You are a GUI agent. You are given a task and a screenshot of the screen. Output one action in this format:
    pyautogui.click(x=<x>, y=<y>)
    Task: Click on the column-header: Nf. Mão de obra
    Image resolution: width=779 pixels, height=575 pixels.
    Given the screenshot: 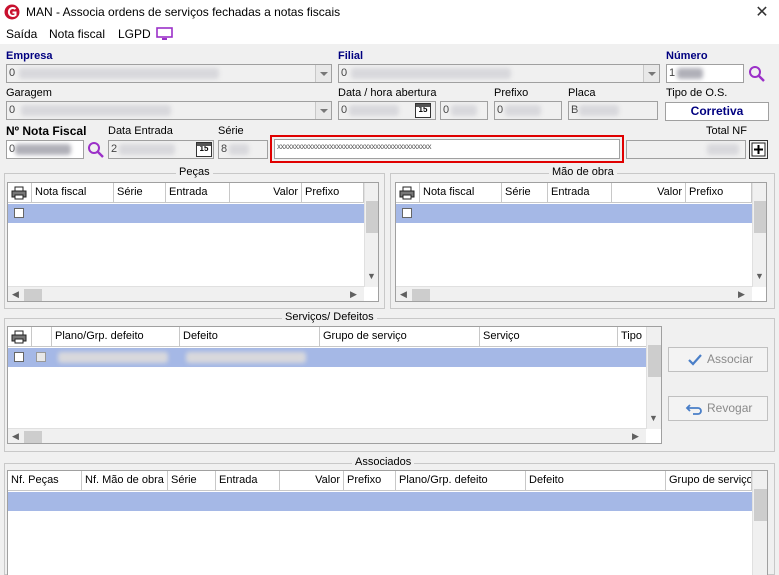 What is the action you would take?
    pyautogui.click(x=125, y=481)
    